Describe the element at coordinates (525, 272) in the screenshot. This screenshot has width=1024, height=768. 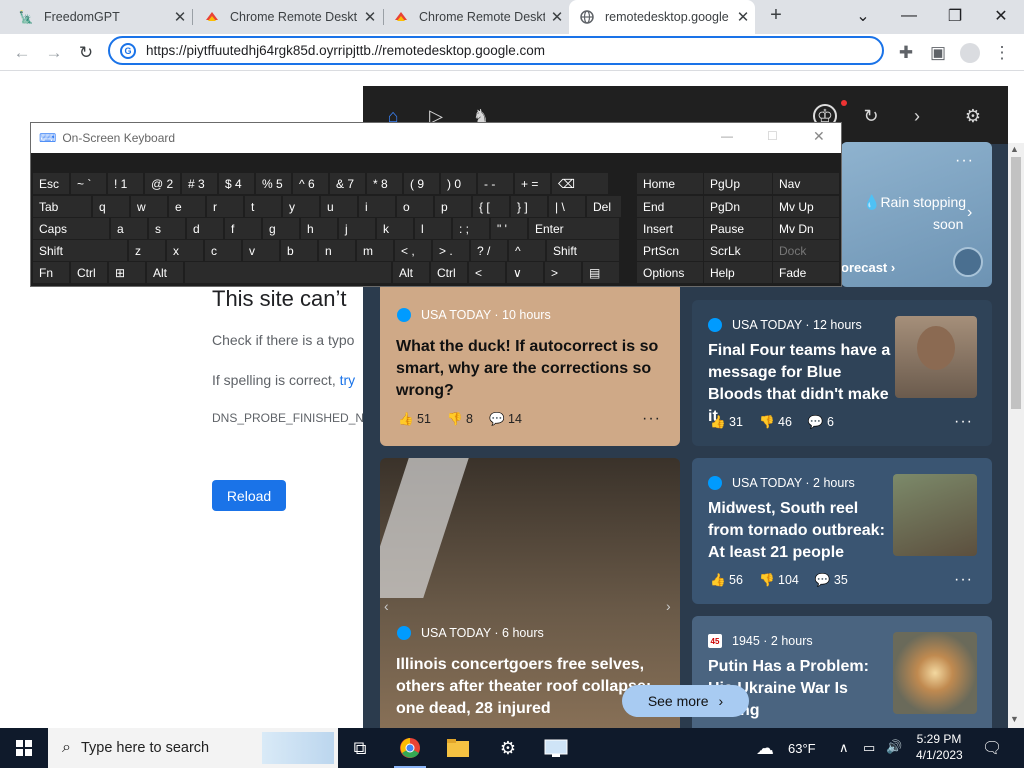
I see `osk-key-key-4-8: ∨` at that location.